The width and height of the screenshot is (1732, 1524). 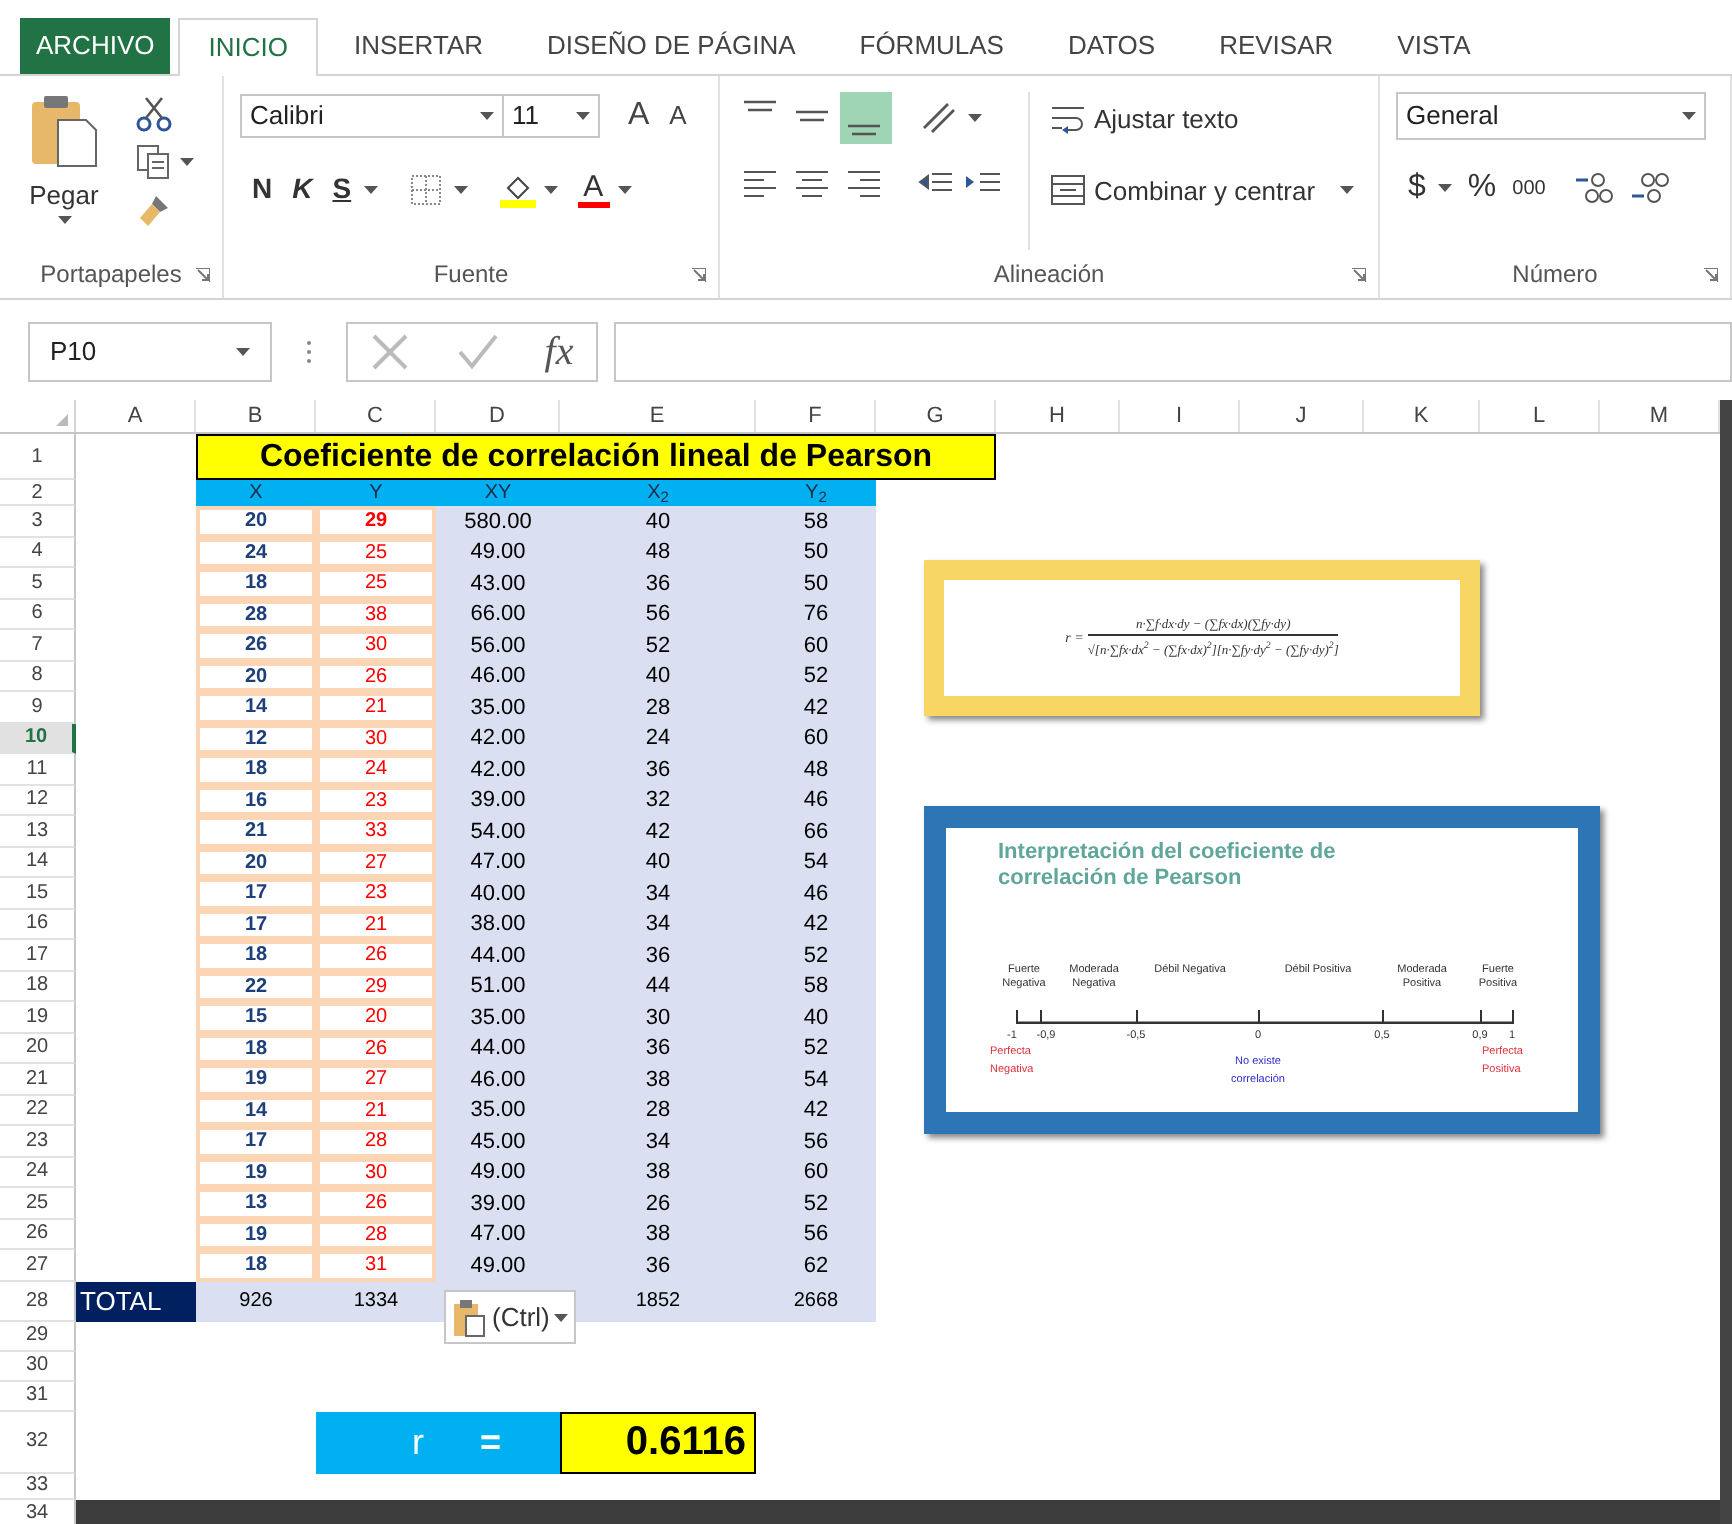 What do you see at coordinates (671, 46) in the screenshot?
I see `ribbon-tab: DISEÑO DE PÁGINA` at bounding box center [671, 46].